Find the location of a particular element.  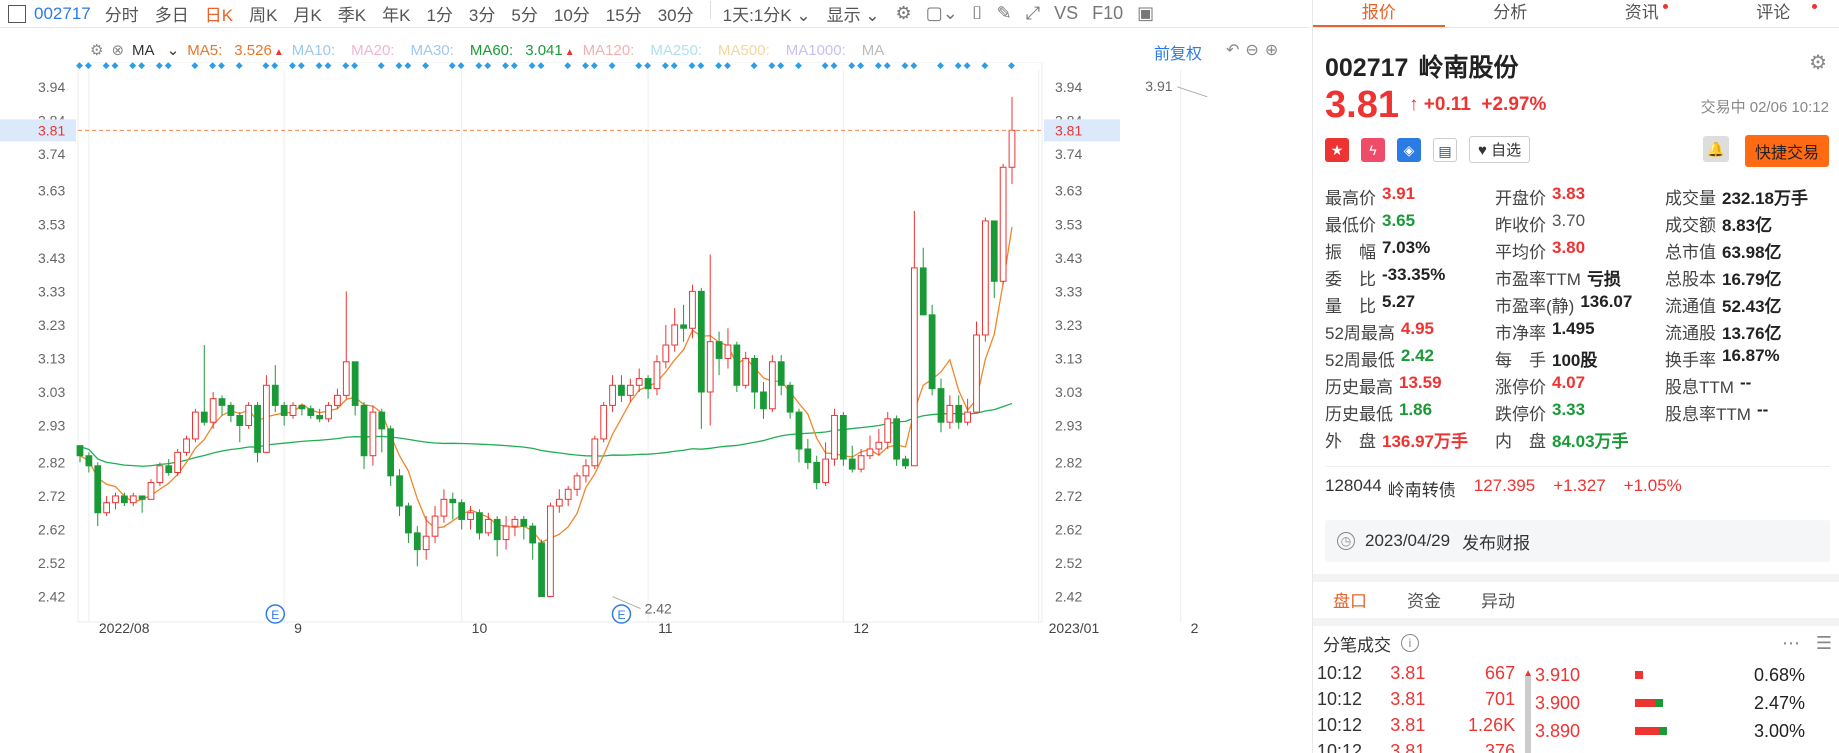

period-tab: 15分 is located at coordinates (624, 13).